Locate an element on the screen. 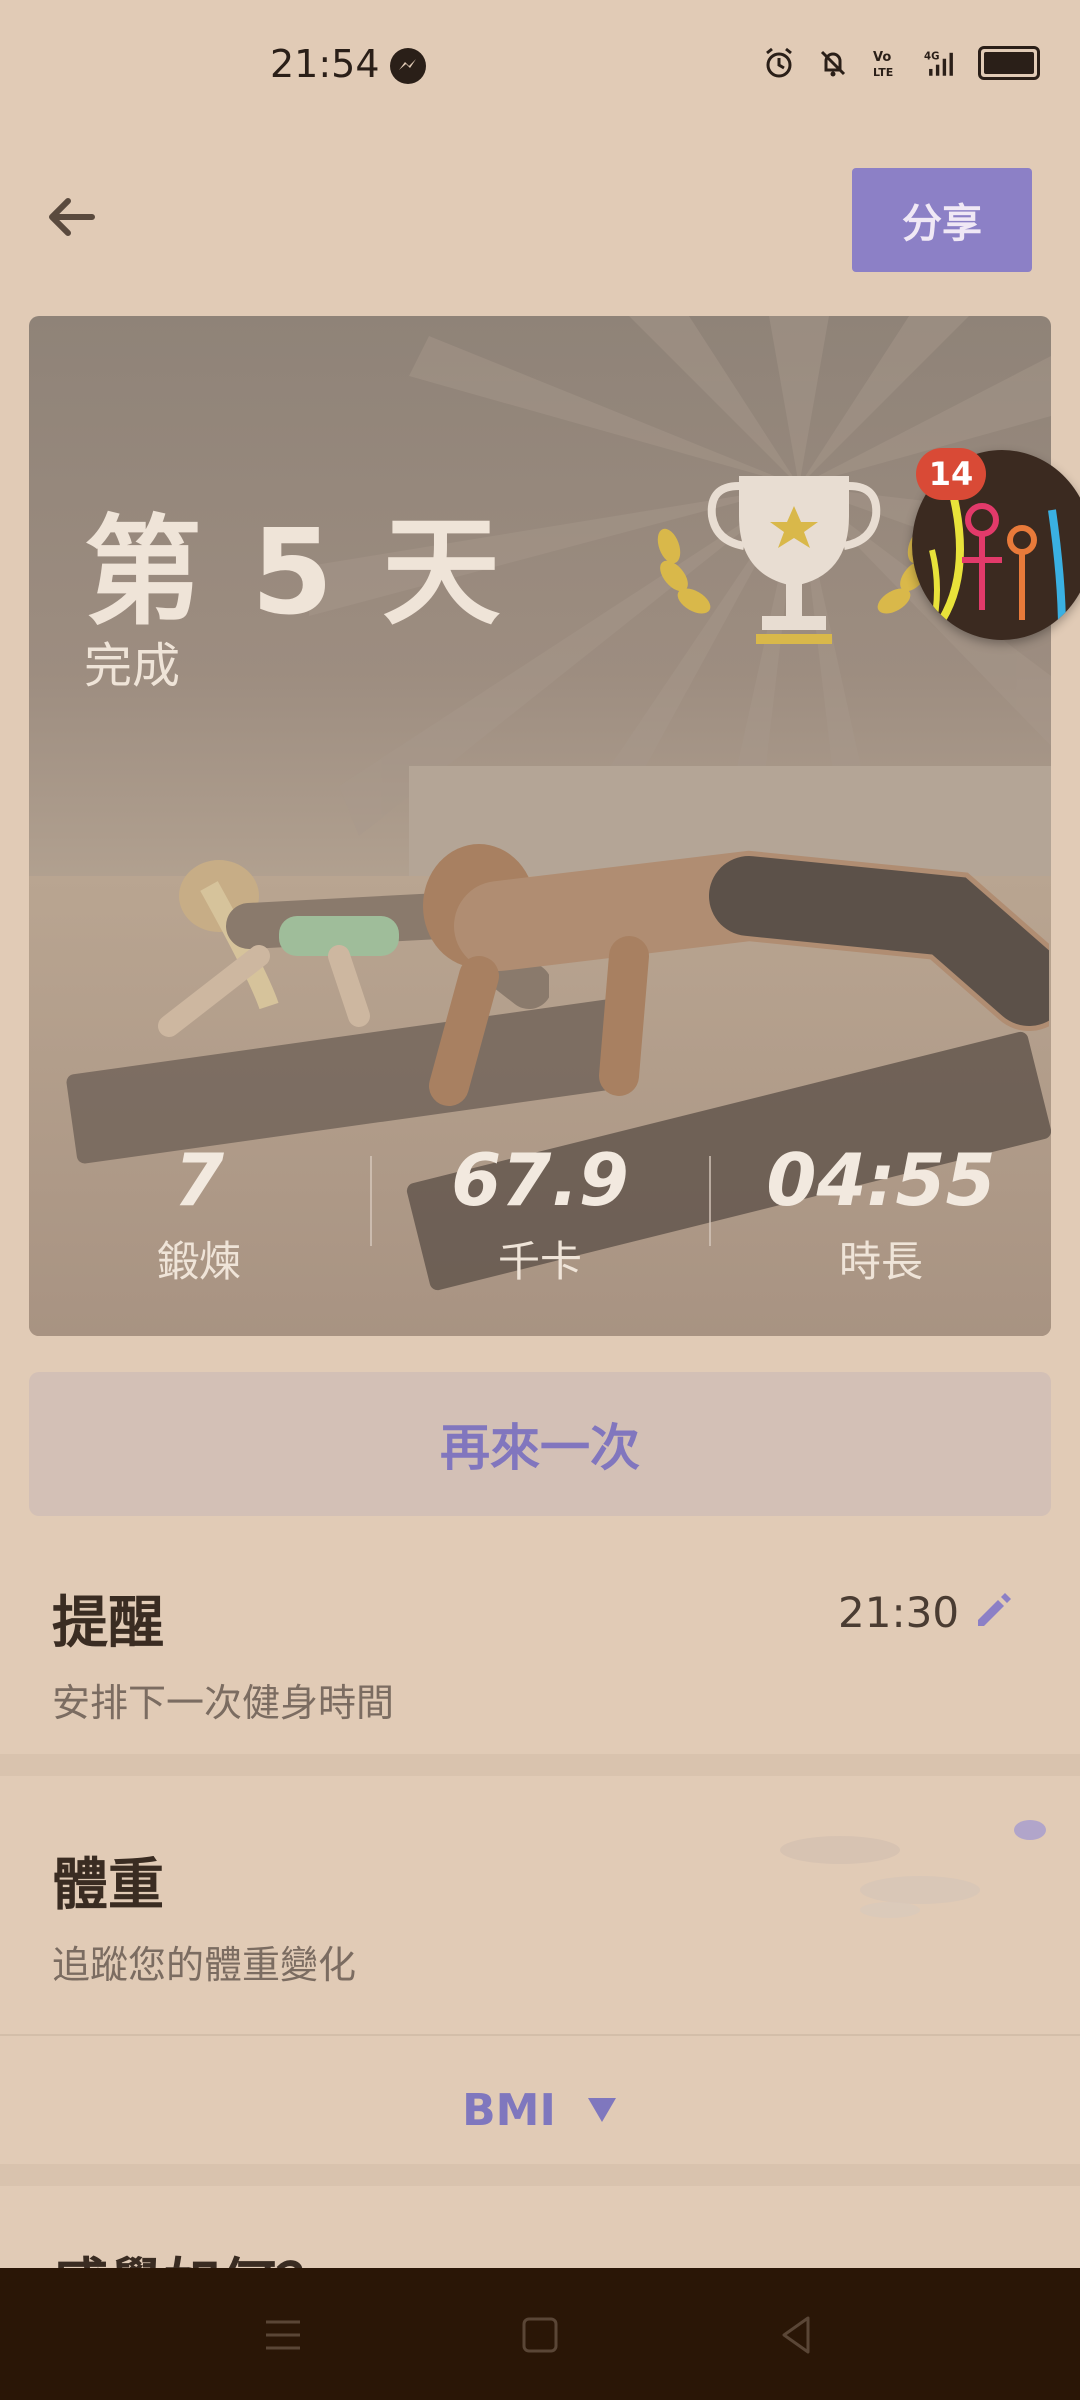  day-title: 第 5 天 is located at coordinates (294, 572).